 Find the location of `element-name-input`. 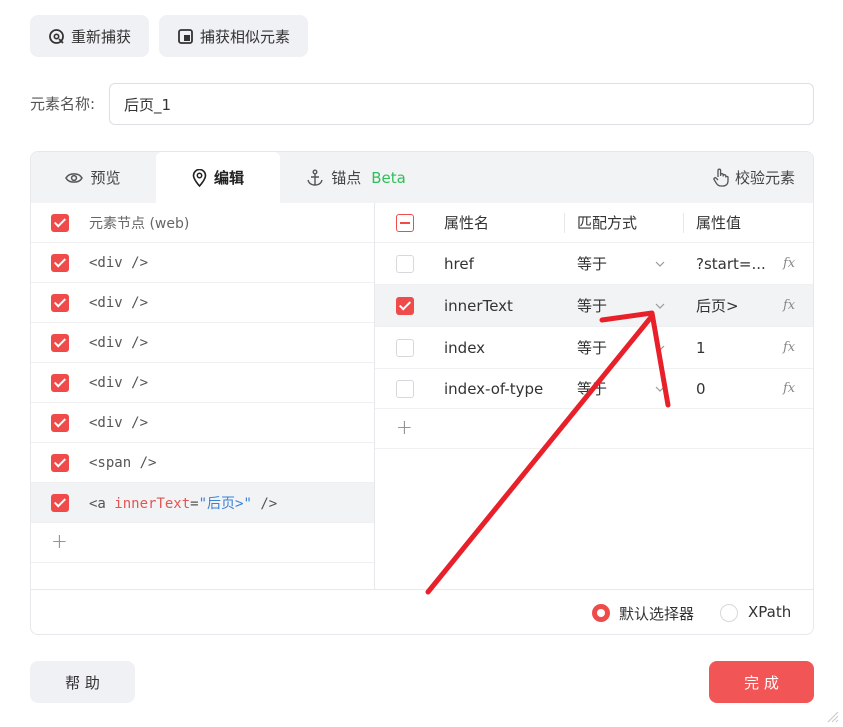

element-name-input is located at coordinates (461, 104).